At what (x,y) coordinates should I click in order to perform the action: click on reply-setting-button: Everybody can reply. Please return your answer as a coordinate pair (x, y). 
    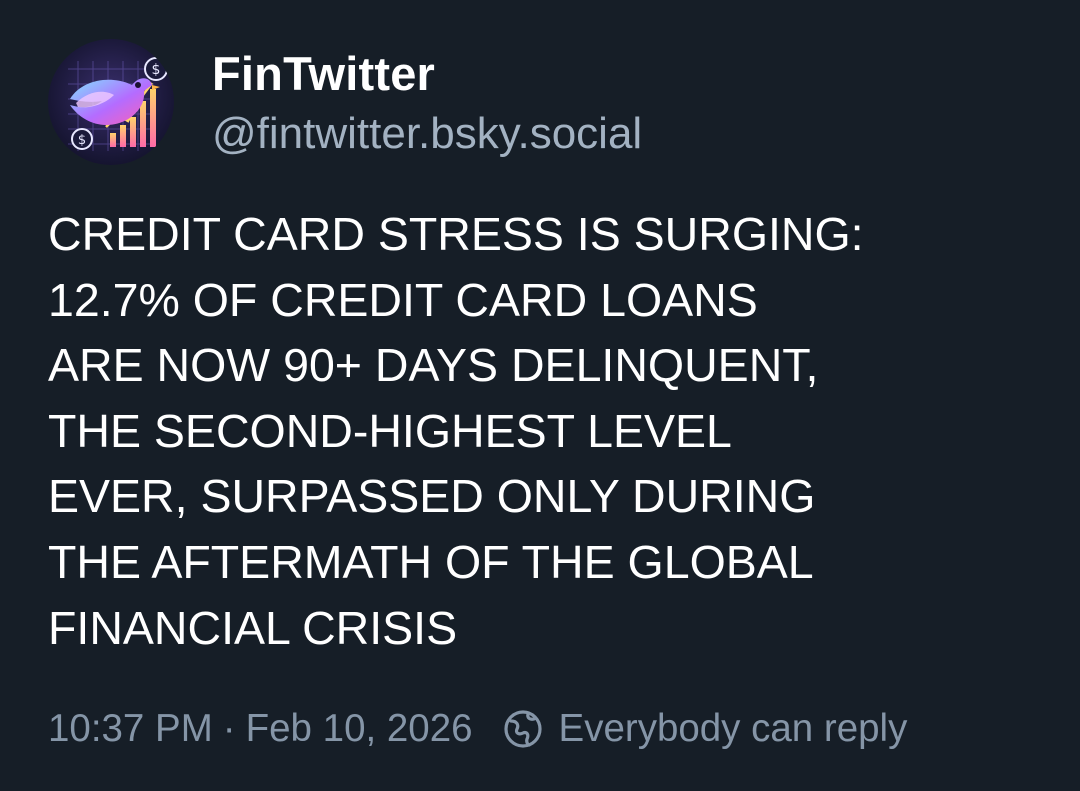
    Looking at the image, I should click on (704, 729).